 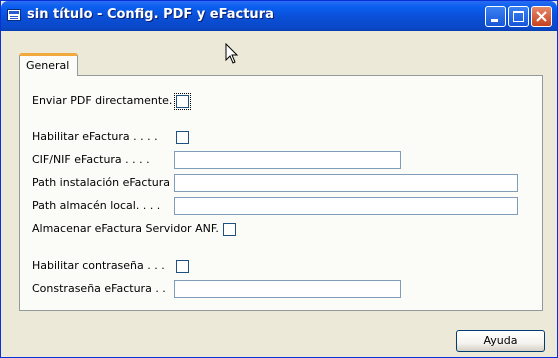 What do you see at coordinates (182, 101) in the screenshot?
I see `enviar-pdf-checkbox` at bounding box center [182, 101].